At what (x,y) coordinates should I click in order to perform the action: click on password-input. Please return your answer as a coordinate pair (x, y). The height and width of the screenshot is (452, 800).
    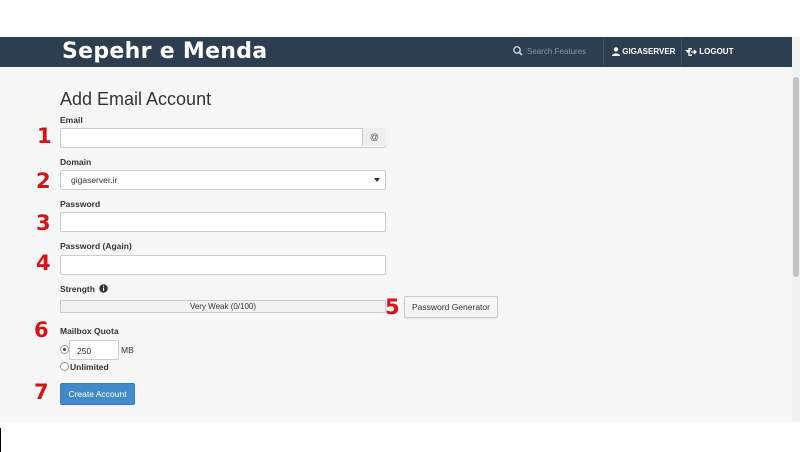
    Looking at the image, I should click on (223, 223).